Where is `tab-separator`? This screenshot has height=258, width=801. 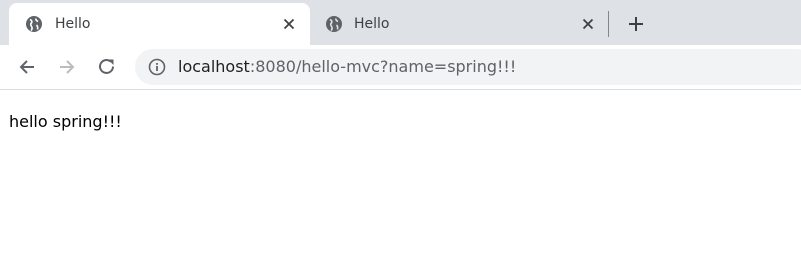 tab-separator is located at coordinates (608, 24).